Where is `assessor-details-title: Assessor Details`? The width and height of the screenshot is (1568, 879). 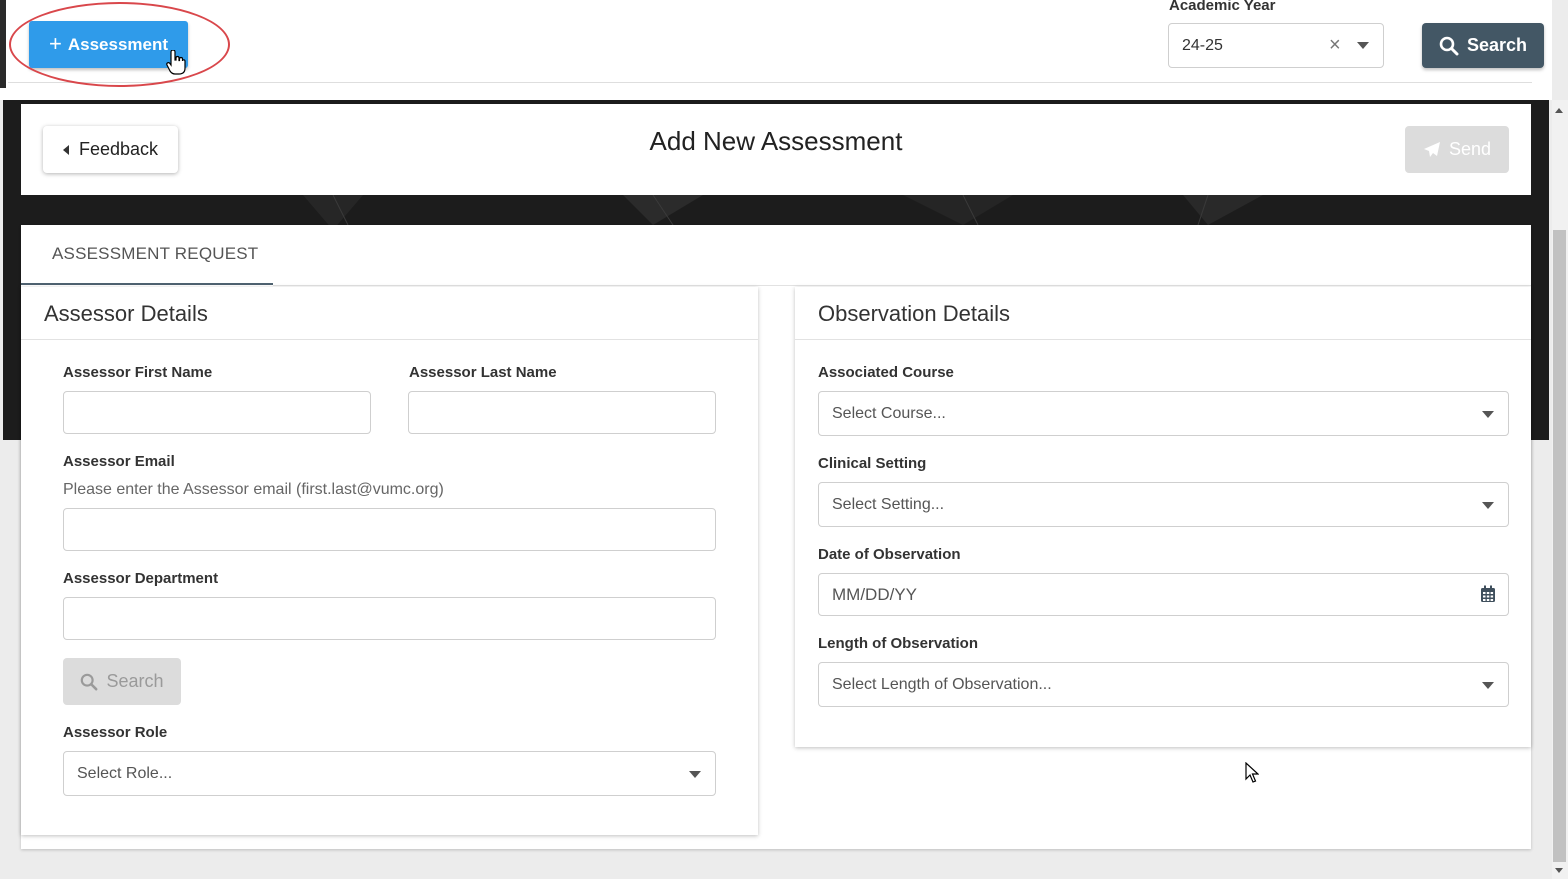
assessor-details-title: Assessor Details is located at coordinates (126, 313).